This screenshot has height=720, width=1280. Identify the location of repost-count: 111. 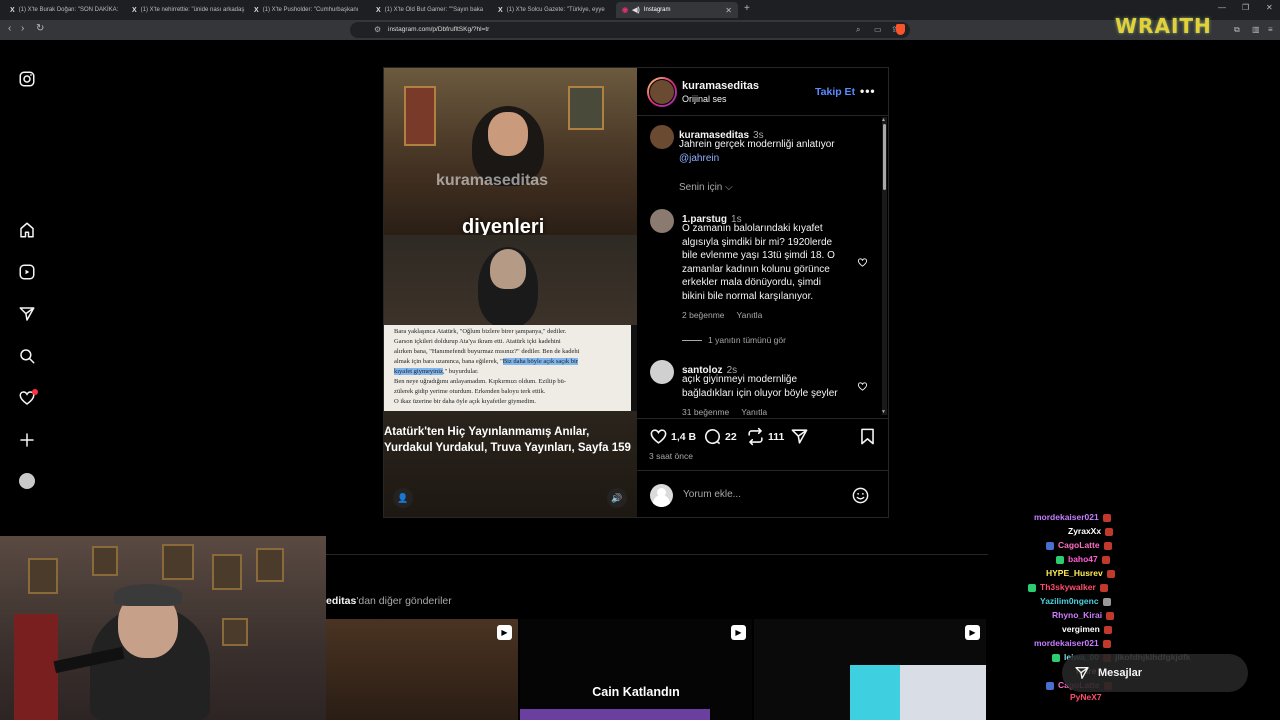
(776, 437).